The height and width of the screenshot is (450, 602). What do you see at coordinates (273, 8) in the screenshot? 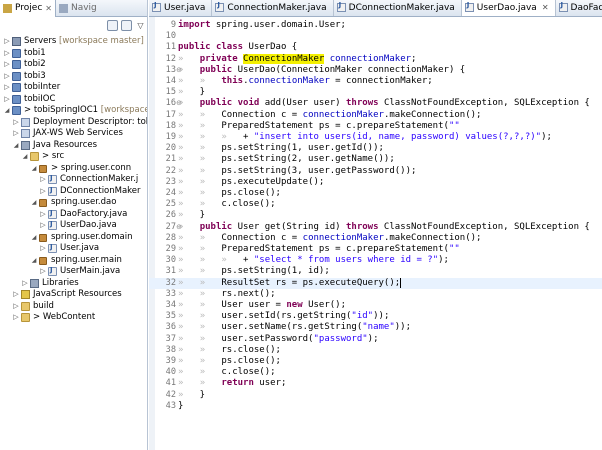
I see `editor-tab: ConnectionMaker.java` at bounding box center [273, 8].